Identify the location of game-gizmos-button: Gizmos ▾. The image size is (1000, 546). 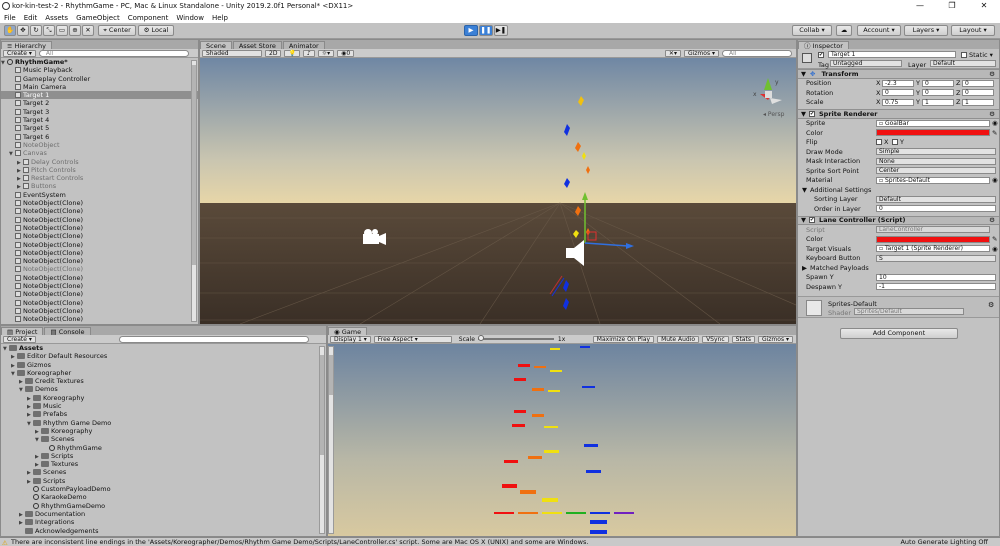
(775, 339).